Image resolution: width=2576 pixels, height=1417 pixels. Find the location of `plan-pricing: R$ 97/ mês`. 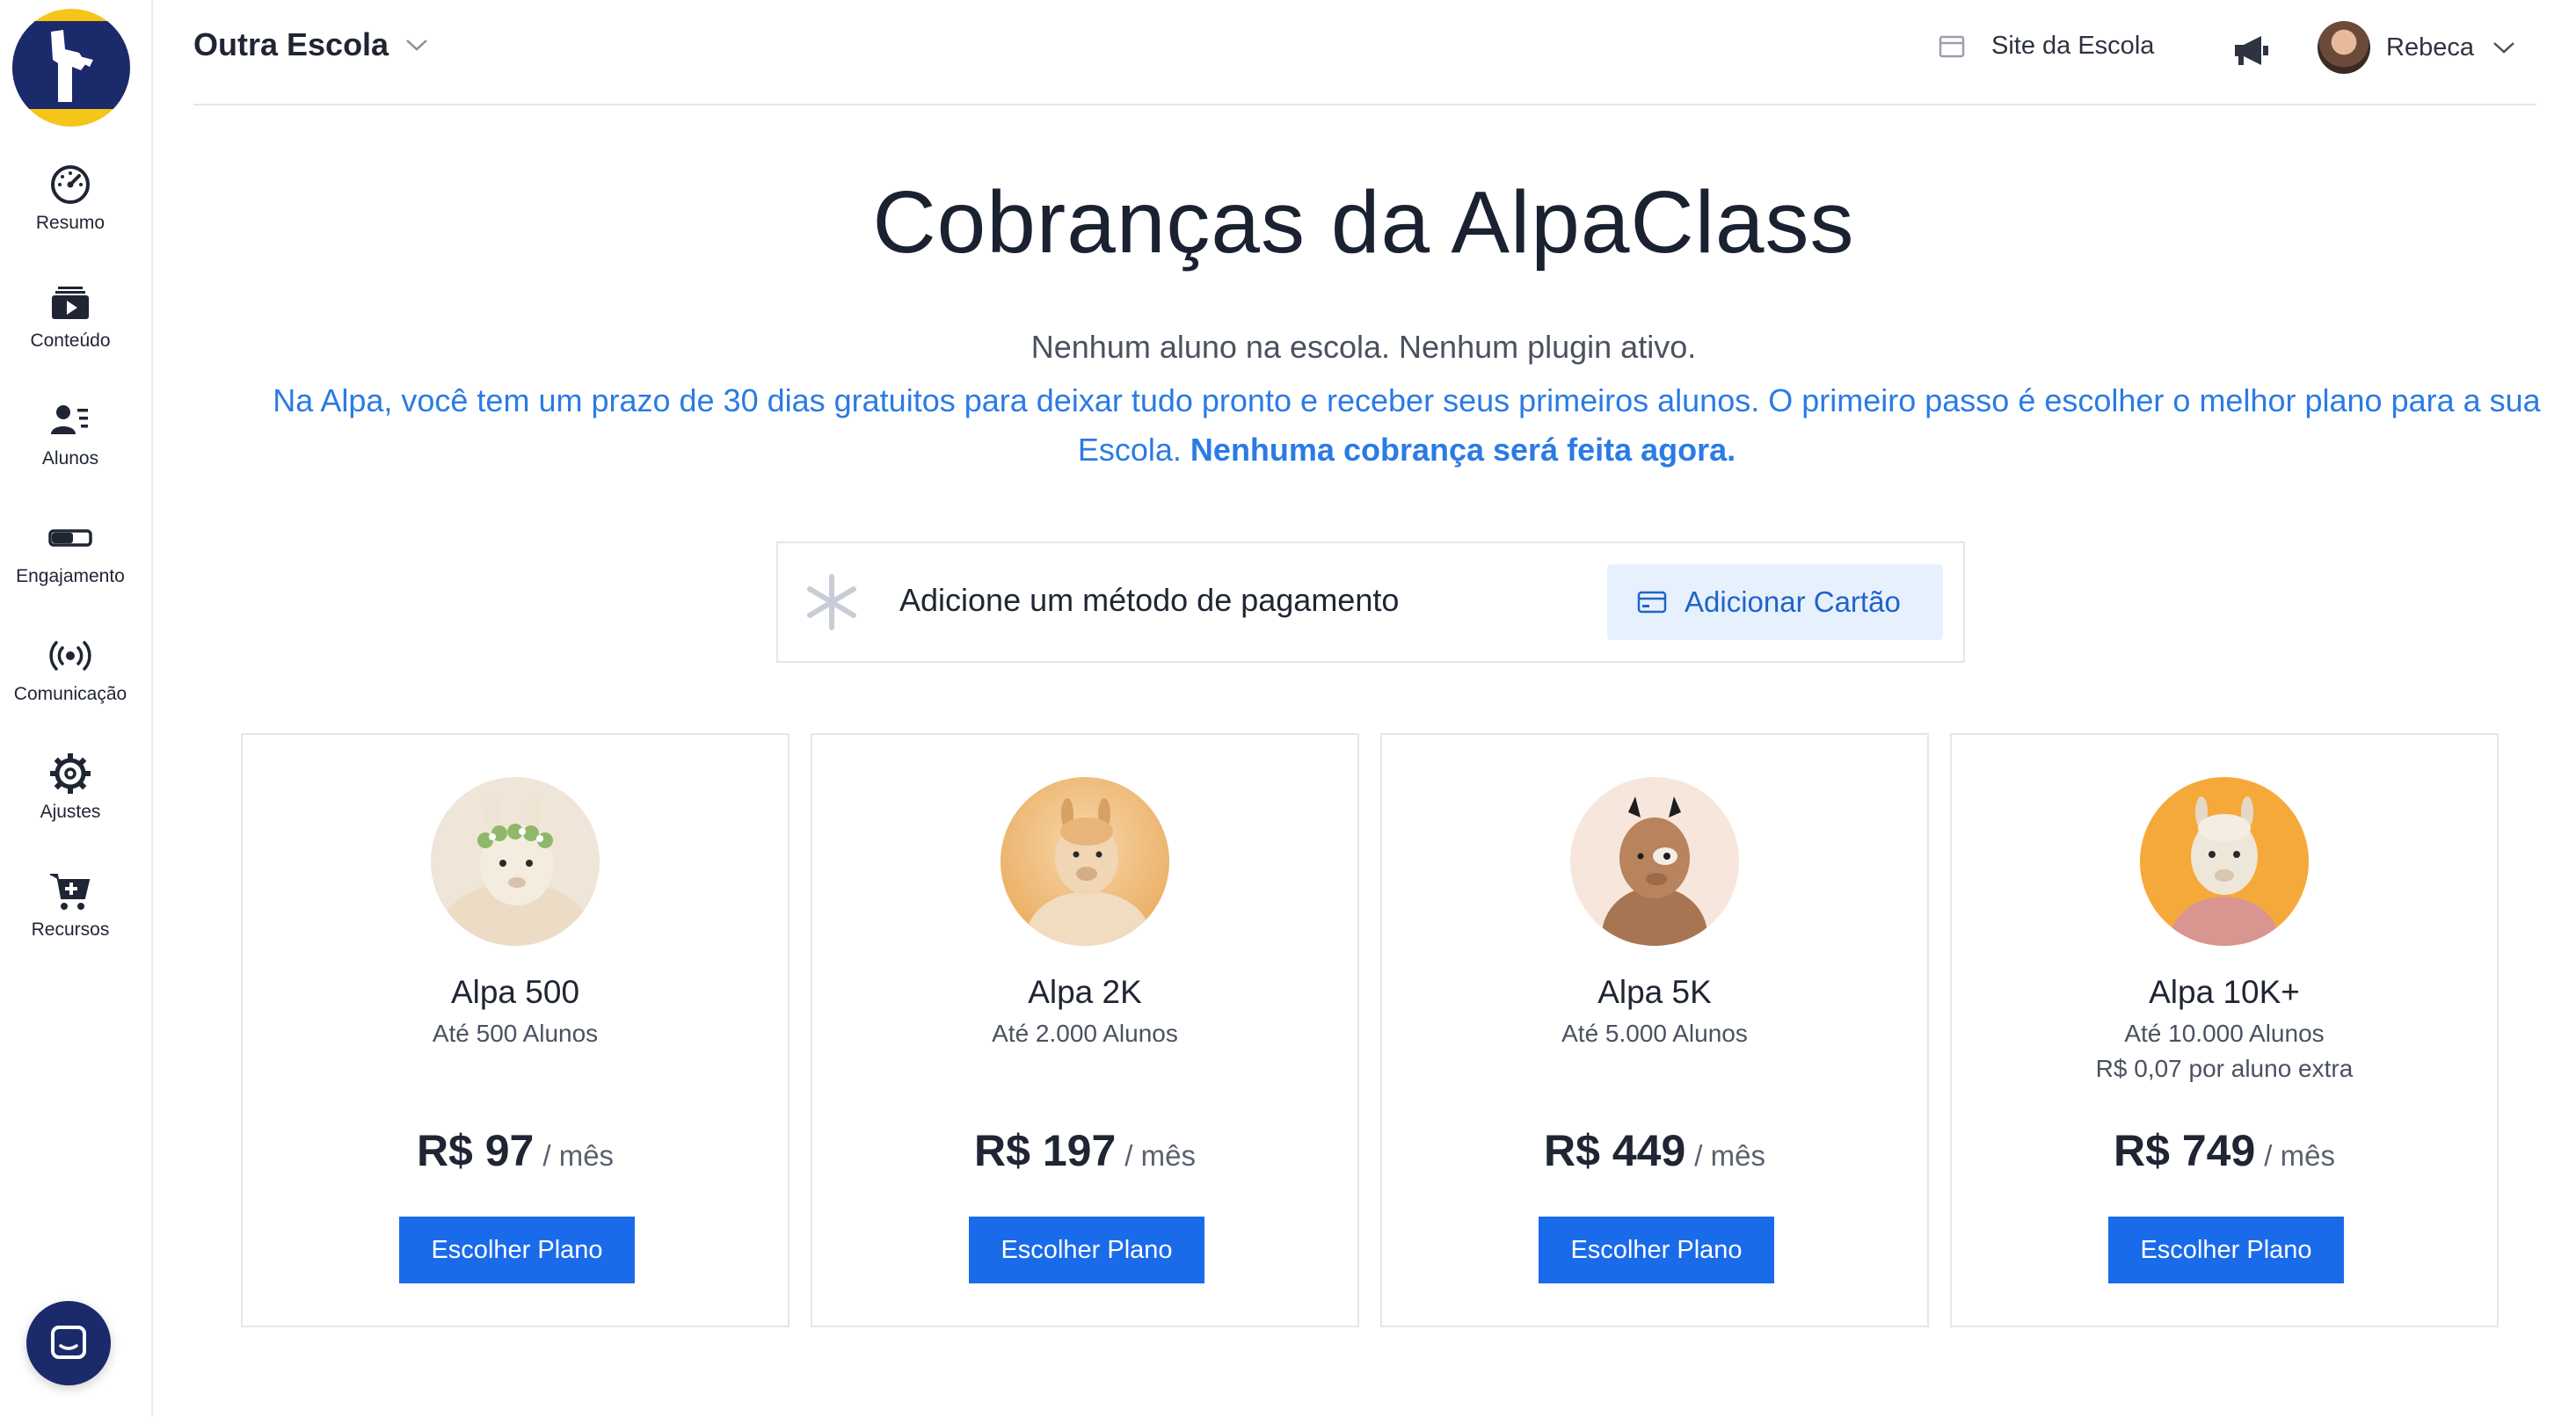

plan-pricing: R$ 97/ mês is located at coordinates (515, 1150).